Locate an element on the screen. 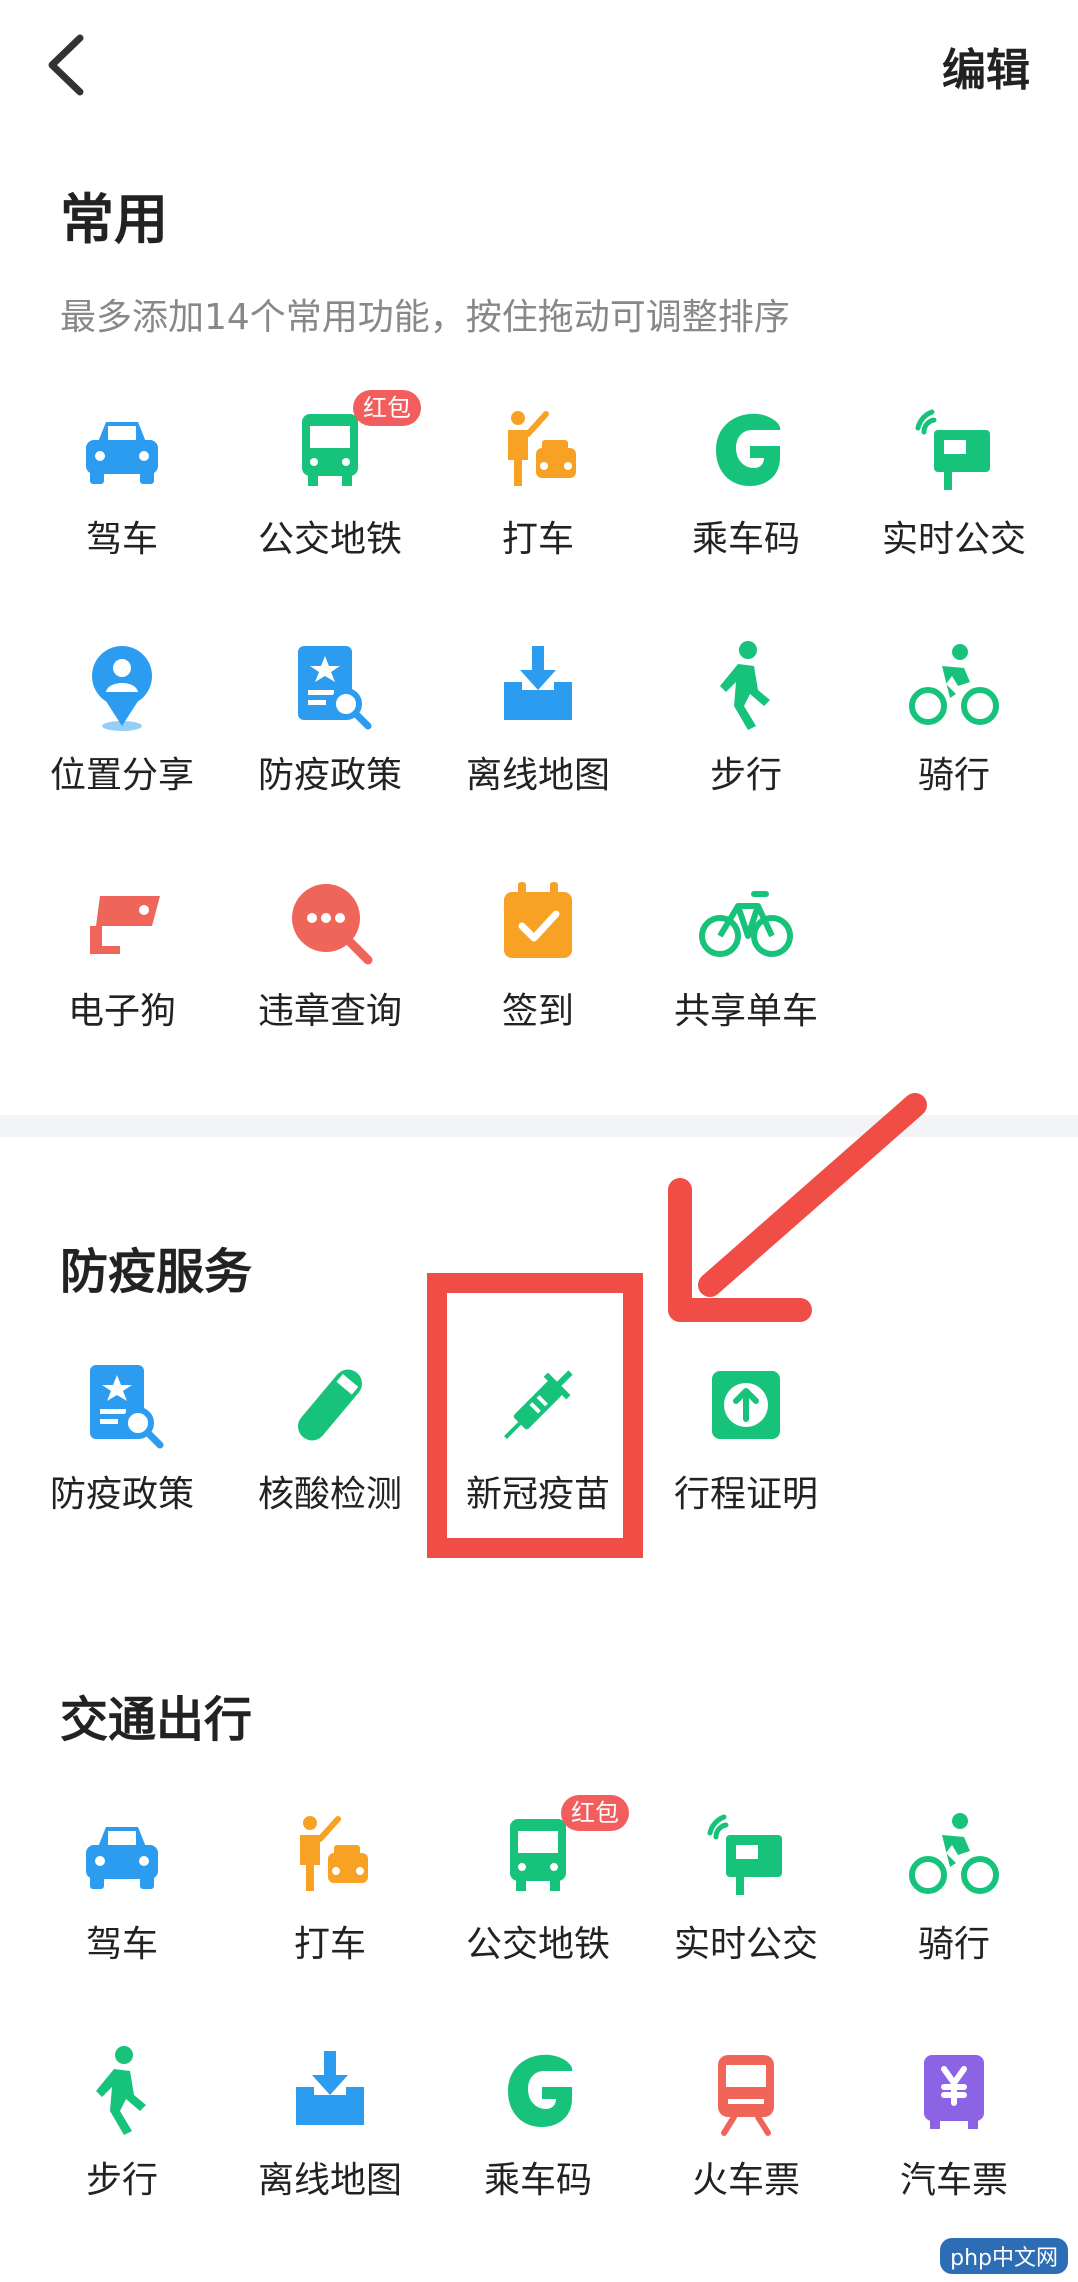 The height and width of the screenshot is (2282, 1078). grid-item-label: 签到 is located at coordinates (537, 1011).